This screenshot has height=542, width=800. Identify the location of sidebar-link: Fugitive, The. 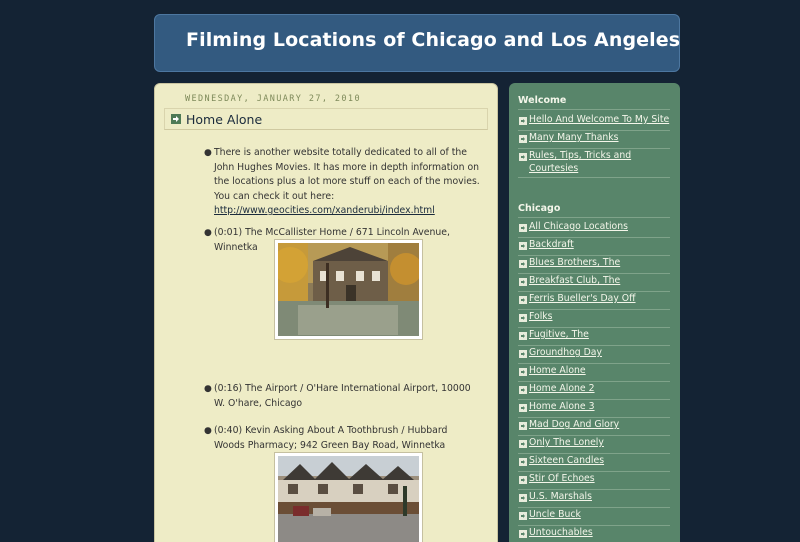
(599, 335).